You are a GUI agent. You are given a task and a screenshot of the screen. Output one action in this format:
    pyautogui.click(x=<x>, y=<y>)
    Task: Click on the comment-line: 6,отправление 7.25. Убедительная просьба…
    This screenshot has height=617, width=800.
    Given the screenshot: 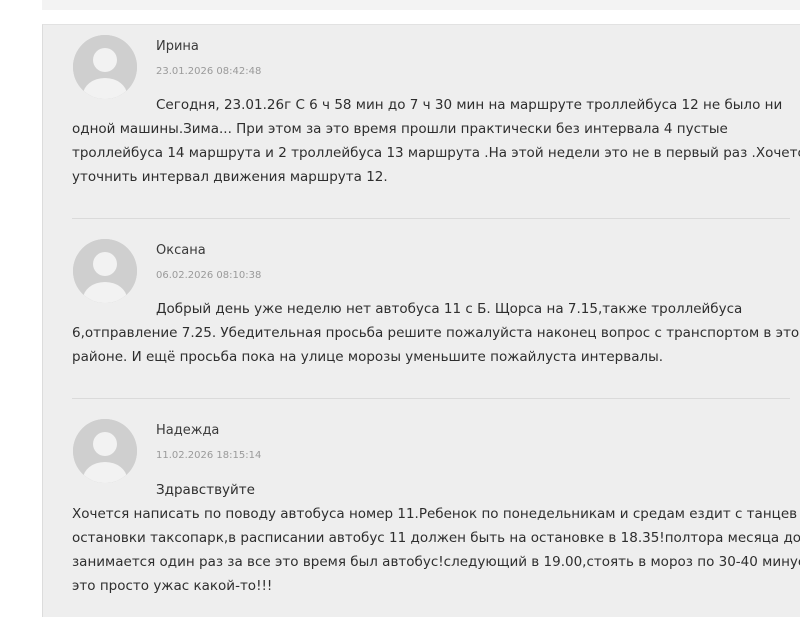 What is the action you would take?
    pyautogui.click(x=436, y=333)
    